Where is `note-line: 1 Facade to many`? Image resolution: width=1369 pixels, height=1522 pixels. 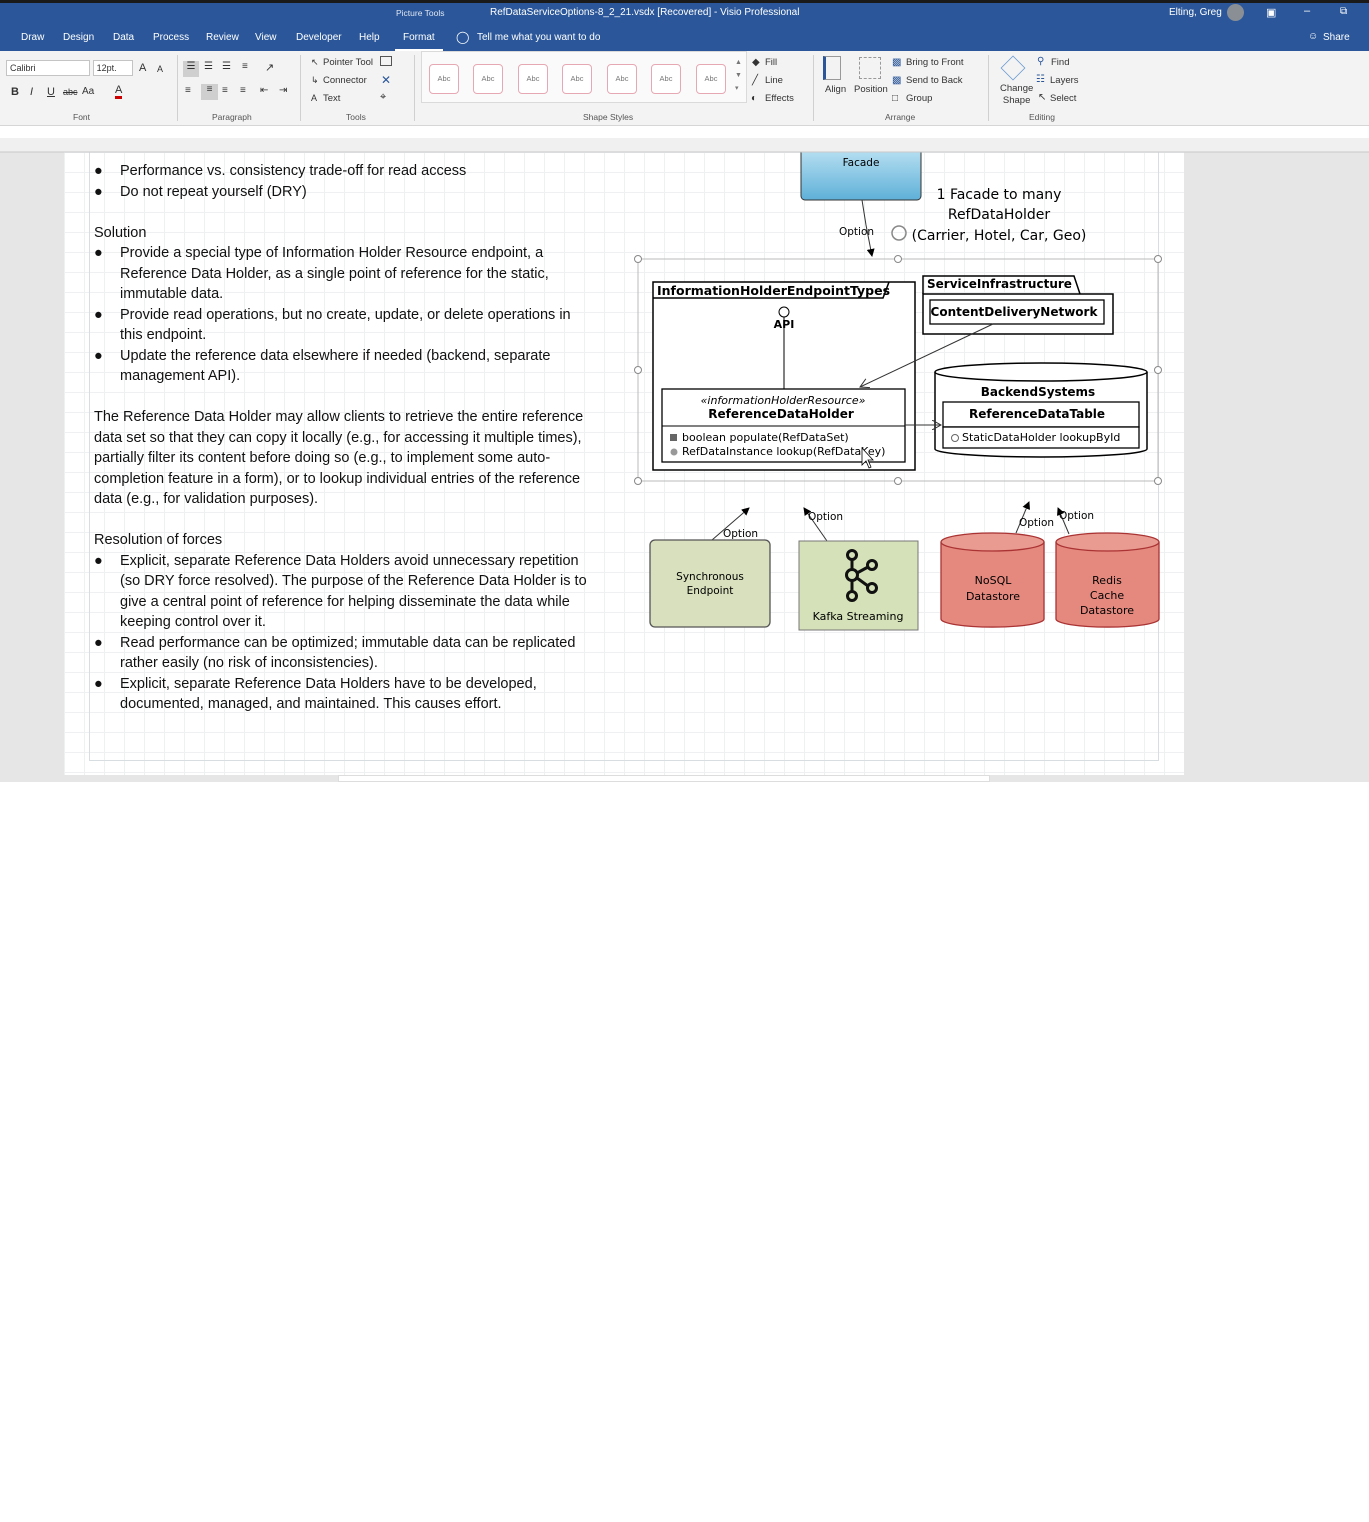
note-line: 1 Facade to many is located at coordinates (999, 195).